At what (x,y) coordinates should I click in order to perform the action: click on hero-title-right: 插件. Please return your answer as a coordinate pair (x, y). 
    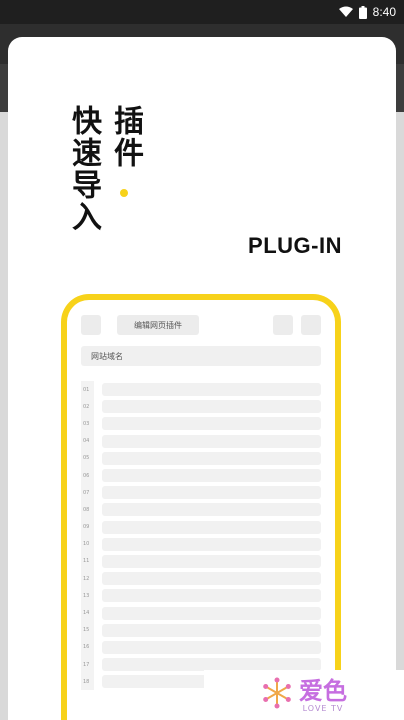
    Looking at the image, I should click on (125, 137).